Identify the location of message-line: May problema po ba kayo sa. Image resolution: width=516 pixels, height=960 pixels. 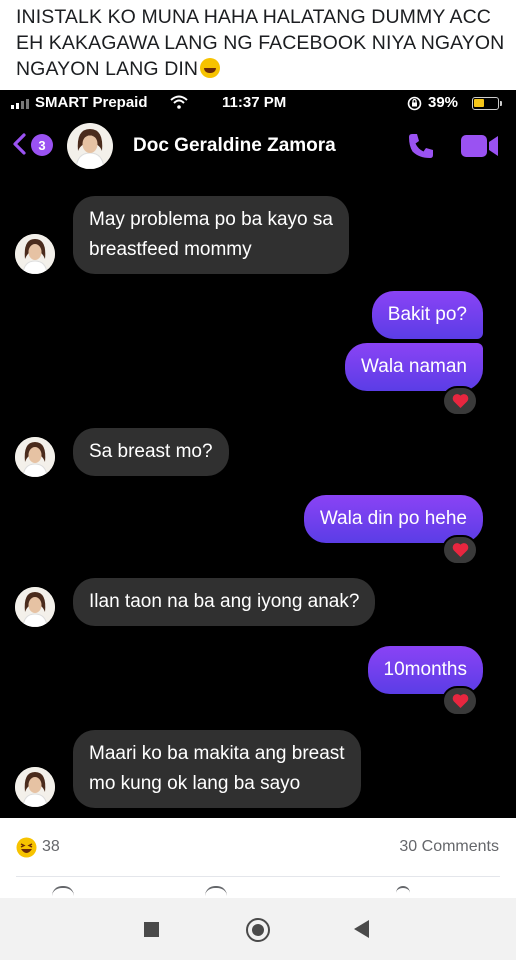
(211, 219).